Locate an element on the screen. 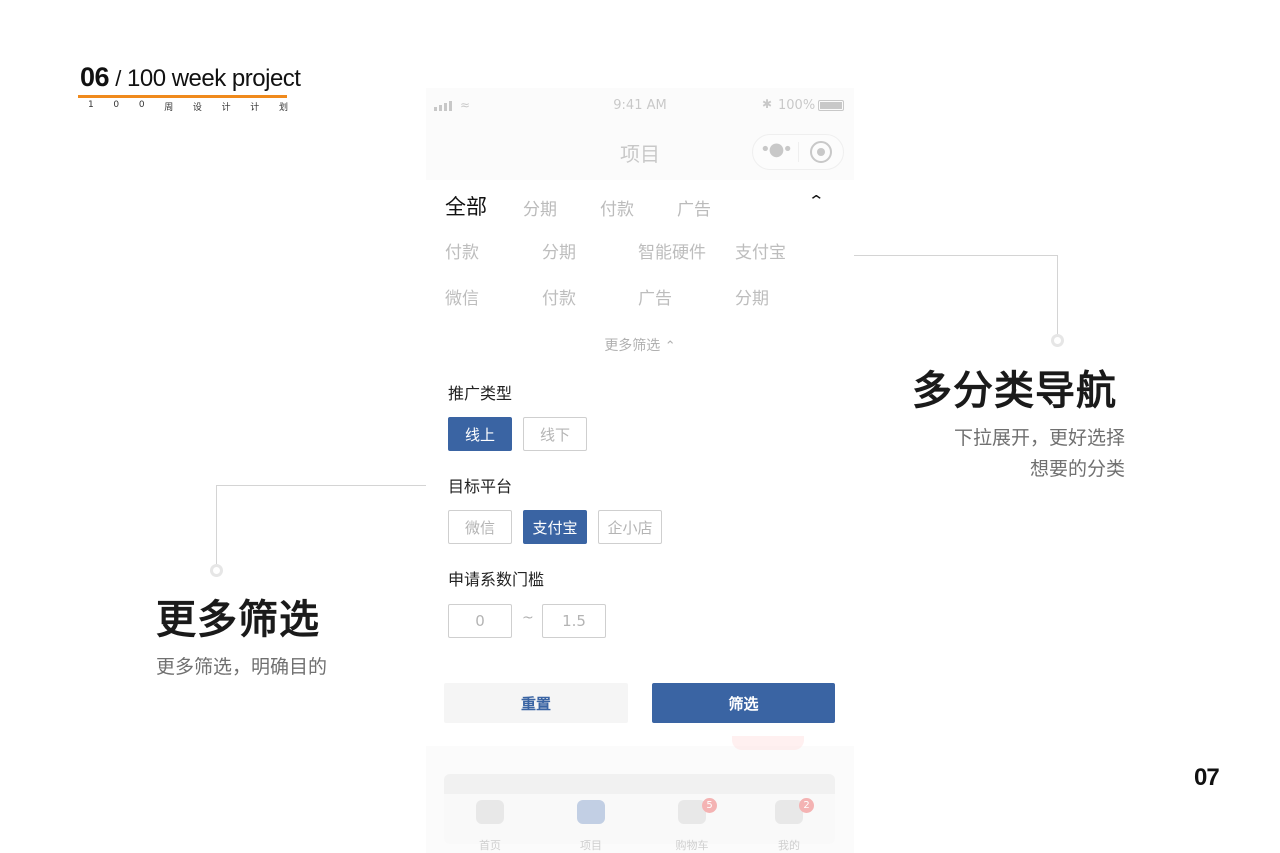 The width and height of the screenshot is (1280, 853). chip-online: 线上 is located at coordinates (480, 434).